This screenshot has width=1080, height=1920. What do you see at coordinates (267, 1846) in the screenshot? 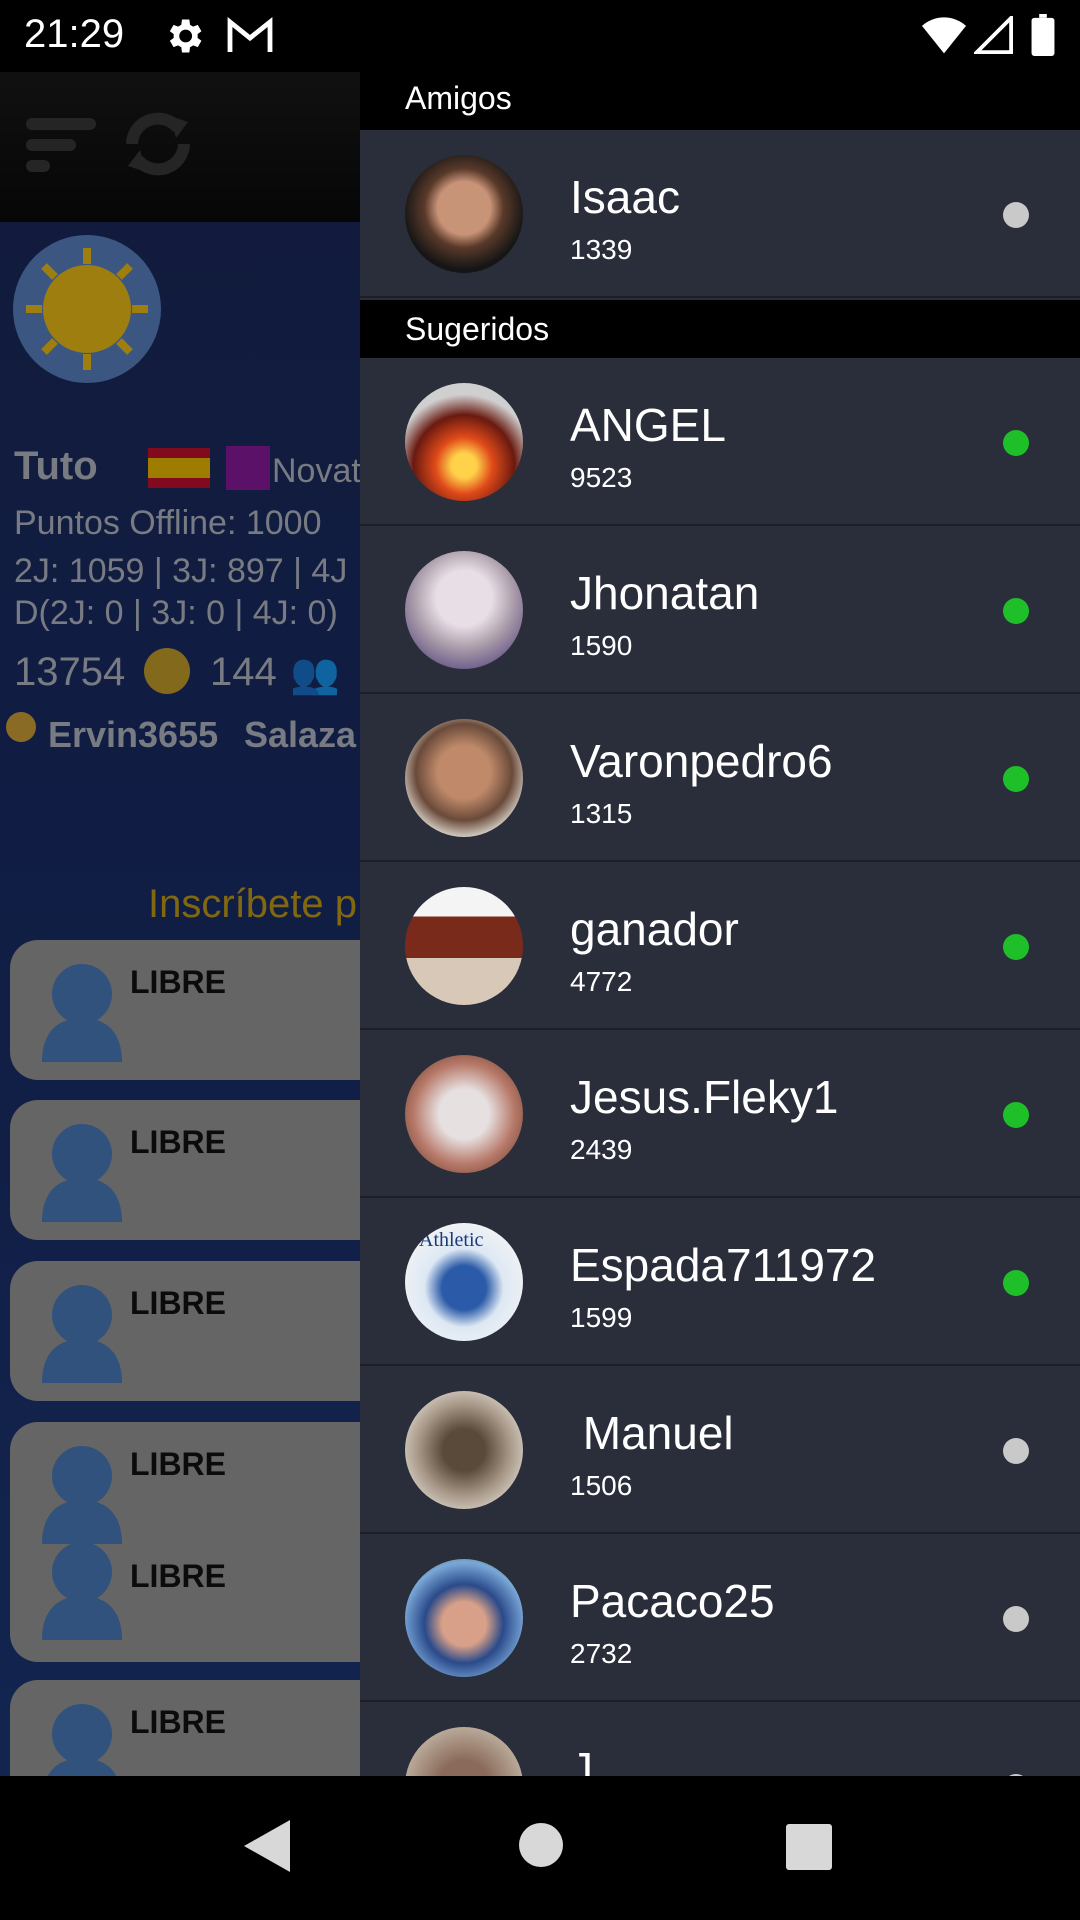
I see `back-icon` at bounding box center [267, 1846].